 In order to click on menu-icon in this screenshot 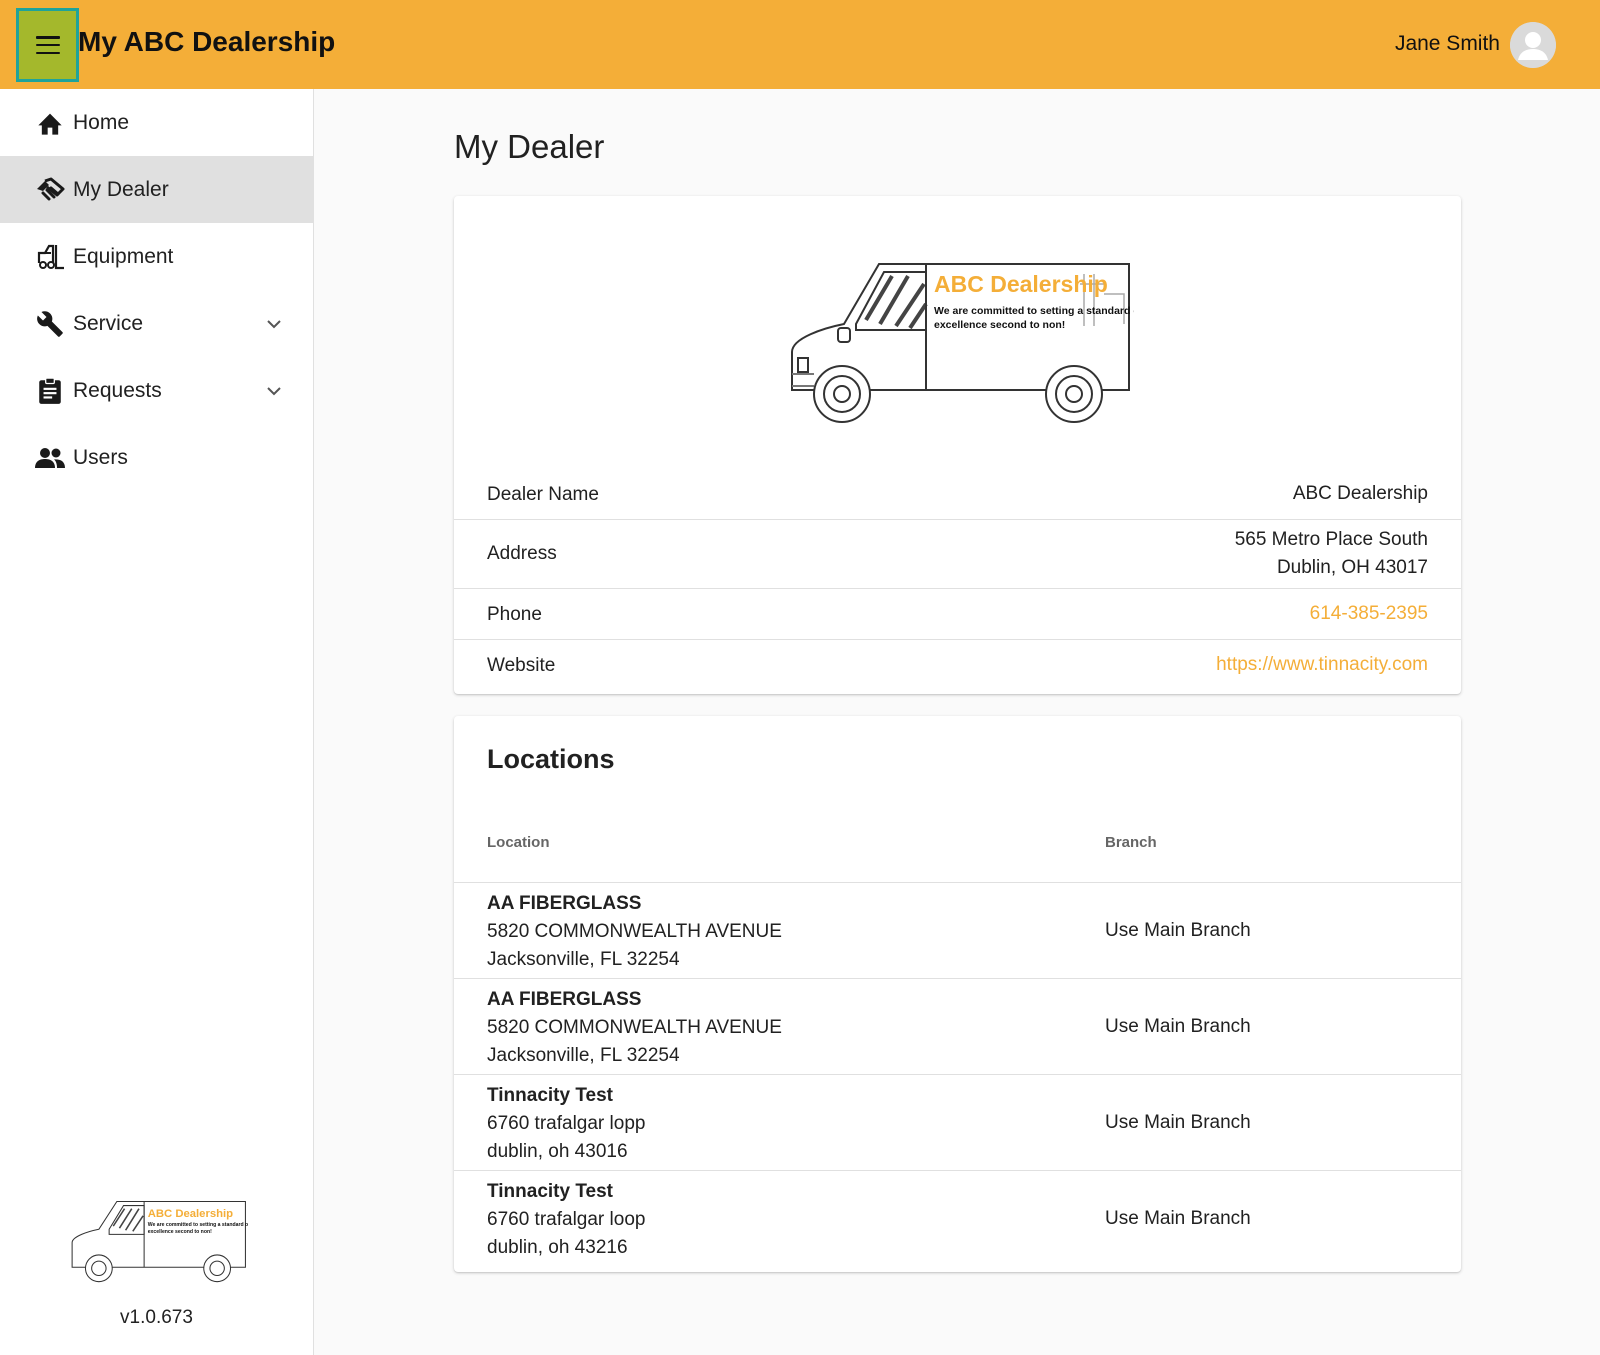, I will do `click(47, 45)`.